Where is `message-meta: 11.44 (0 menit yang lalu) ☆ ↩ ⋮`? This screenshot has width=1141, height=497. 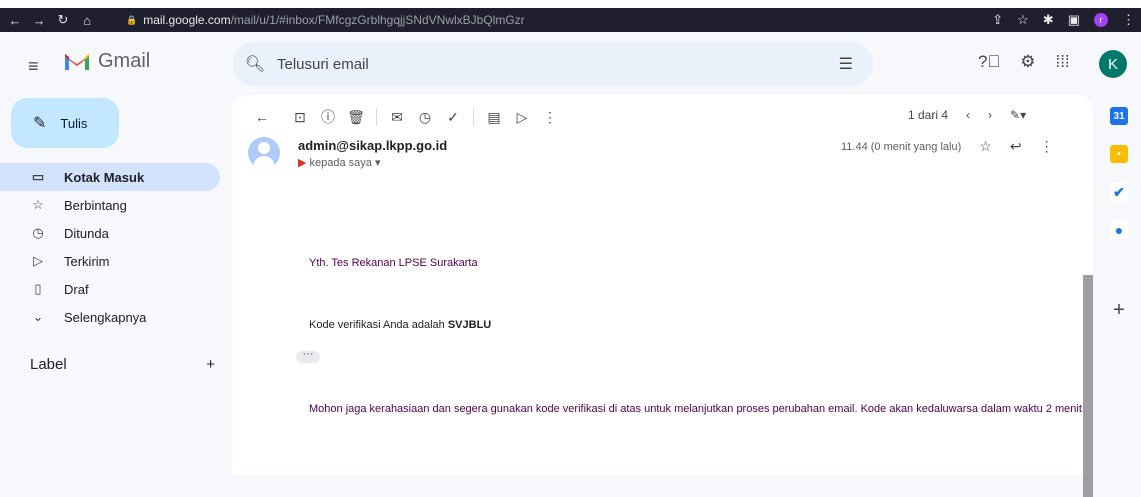 message-meta: 11.44 (0 menit yang lalu) ☆ ↩ ⋮ is located at coordinates (947, 146).